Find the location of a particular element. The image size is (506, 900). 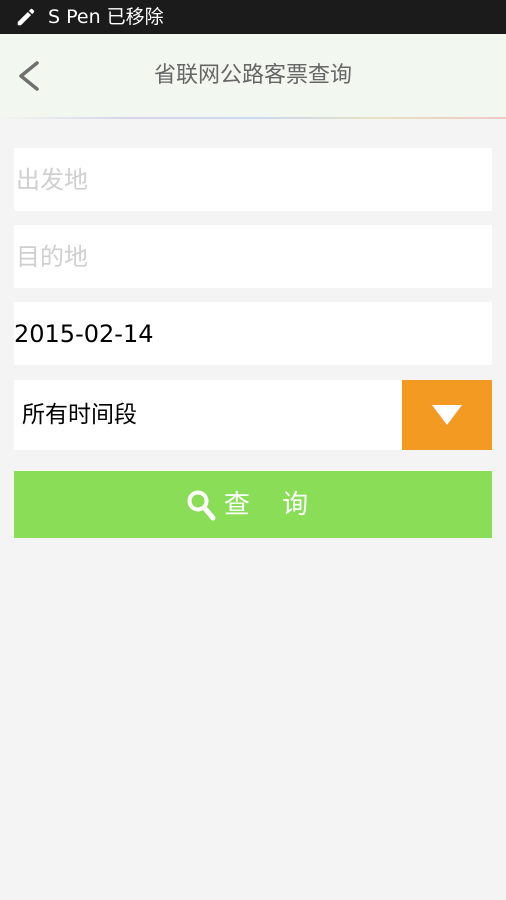

query-button: 查 询 is located at coordinates (253, 504).